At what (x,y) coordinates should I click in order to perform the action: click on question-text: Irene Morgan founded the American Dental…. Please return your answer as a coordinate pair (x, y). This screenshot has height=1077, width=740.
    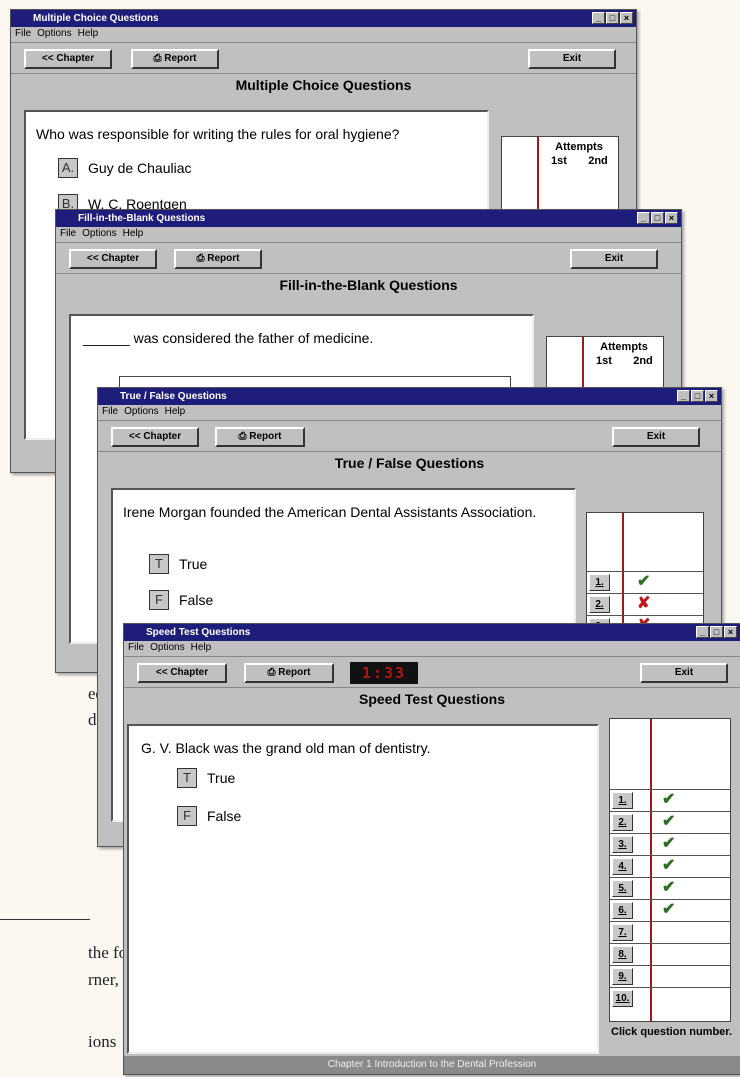
    Looking at the image, I should click on (330, 512).